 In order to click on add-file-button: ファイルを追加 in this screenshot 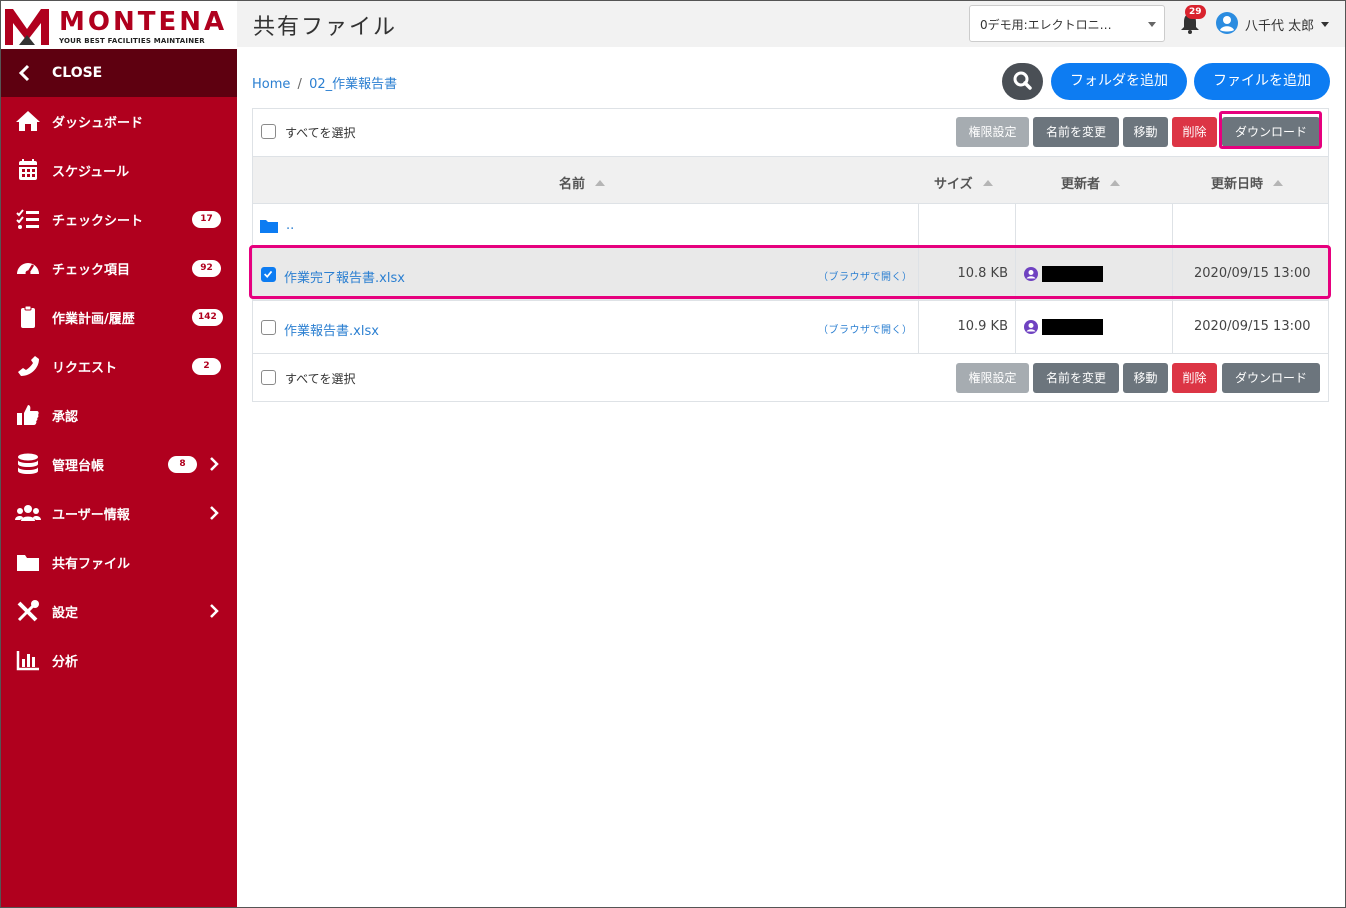, I will do `click(1262, 81)`.